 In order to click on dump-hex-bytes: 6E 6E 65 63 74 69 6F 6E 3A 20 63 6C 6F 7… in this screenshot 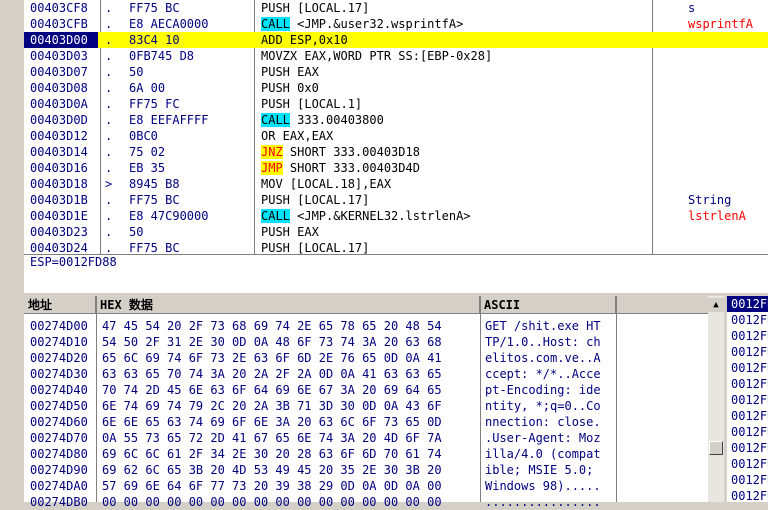, I will do `click(272, 422)`.